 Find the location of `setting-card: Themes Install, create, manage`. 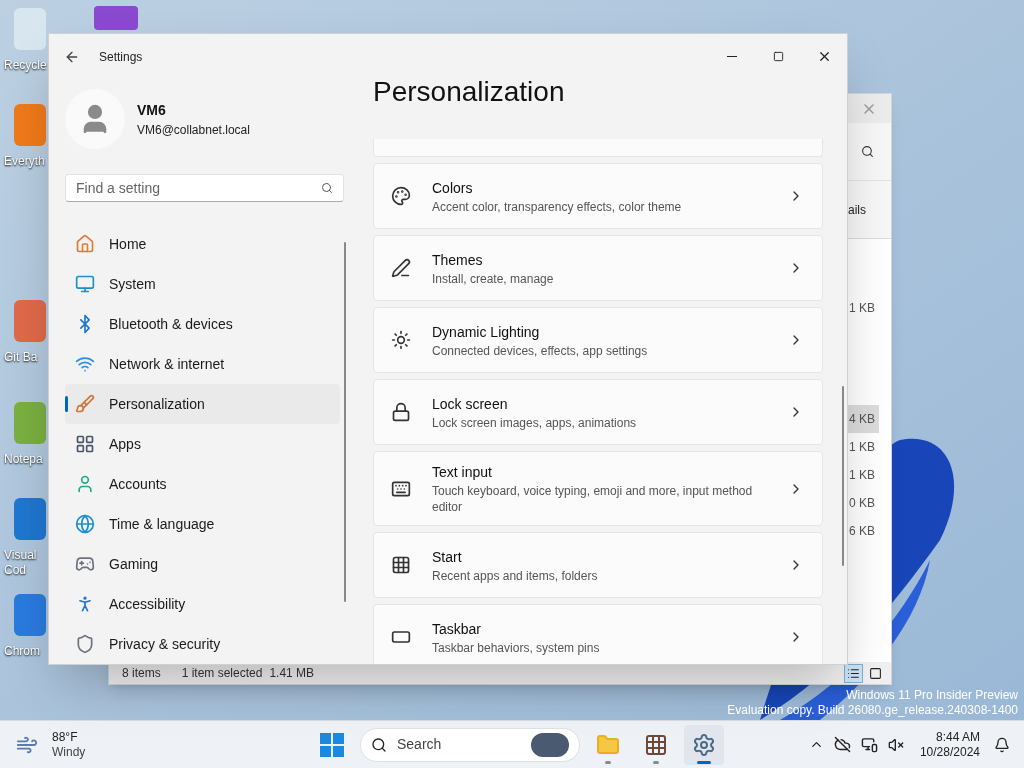

setting-card: Themes Install, create, manage is located at coordinates (598, 268).